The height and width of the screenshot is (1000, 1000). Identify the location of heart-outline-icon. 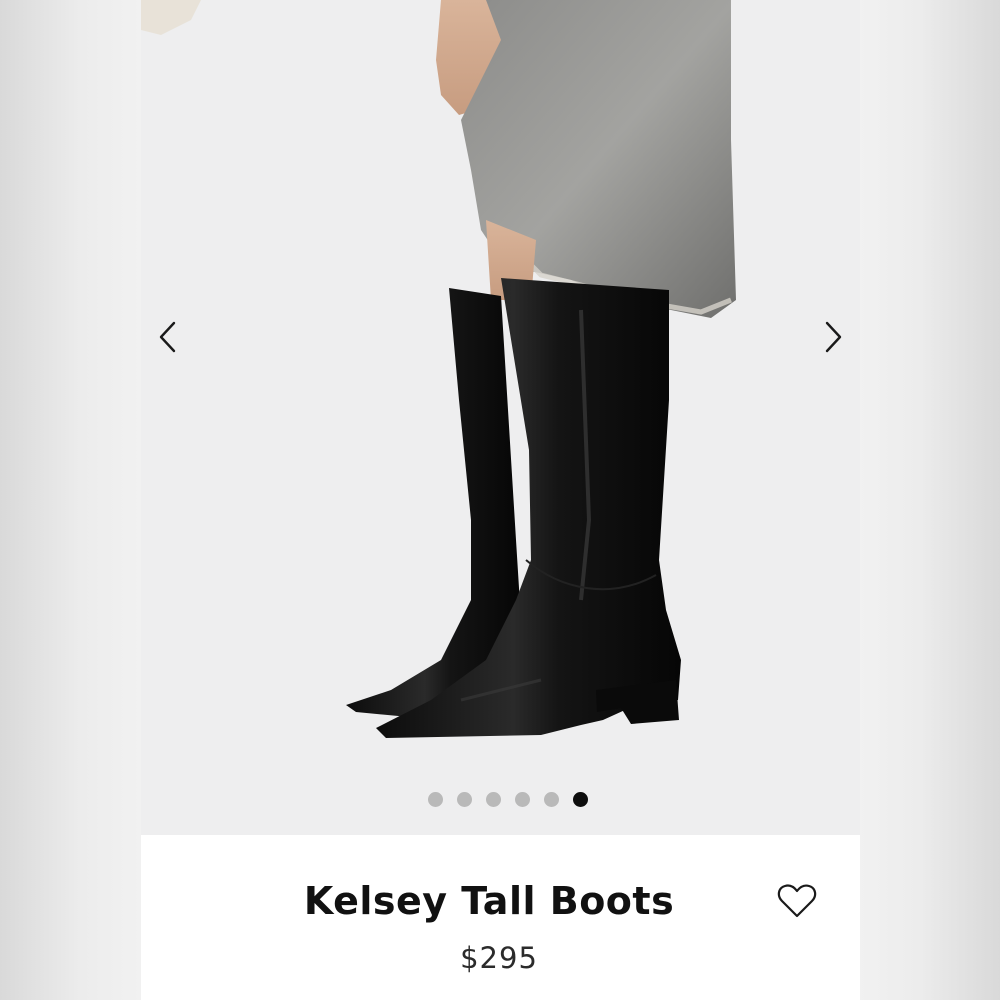
(797, 901).